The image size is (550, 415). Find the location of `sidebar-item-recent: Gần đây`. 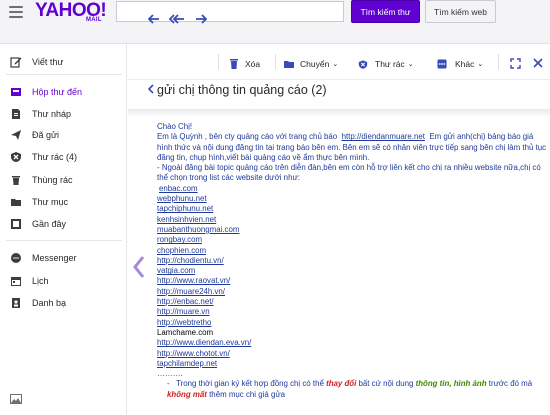

sidebar-item-recent: Gần đây is located at coordinates (63, 224).